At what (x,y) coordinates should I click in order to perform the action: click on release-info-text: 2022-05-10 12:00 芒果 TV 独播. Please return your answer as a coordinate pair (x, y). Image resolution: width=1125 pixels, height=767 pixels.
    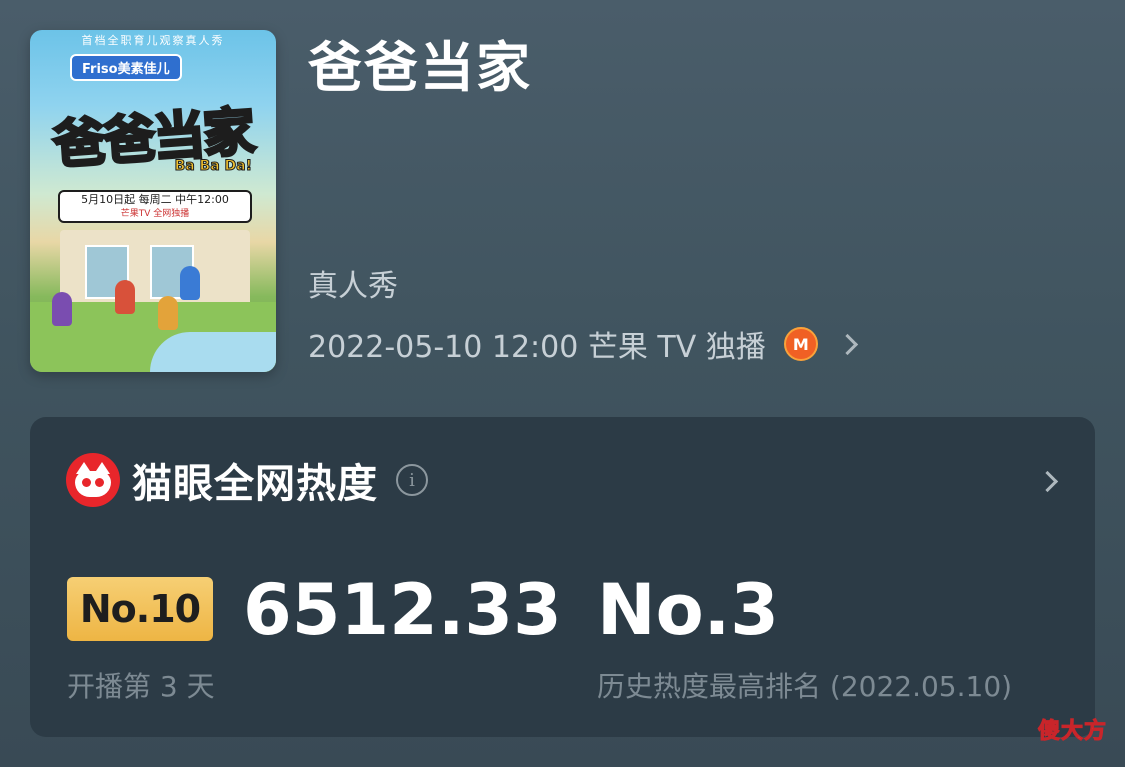
    Looking at the image, I should click on (537, 347).